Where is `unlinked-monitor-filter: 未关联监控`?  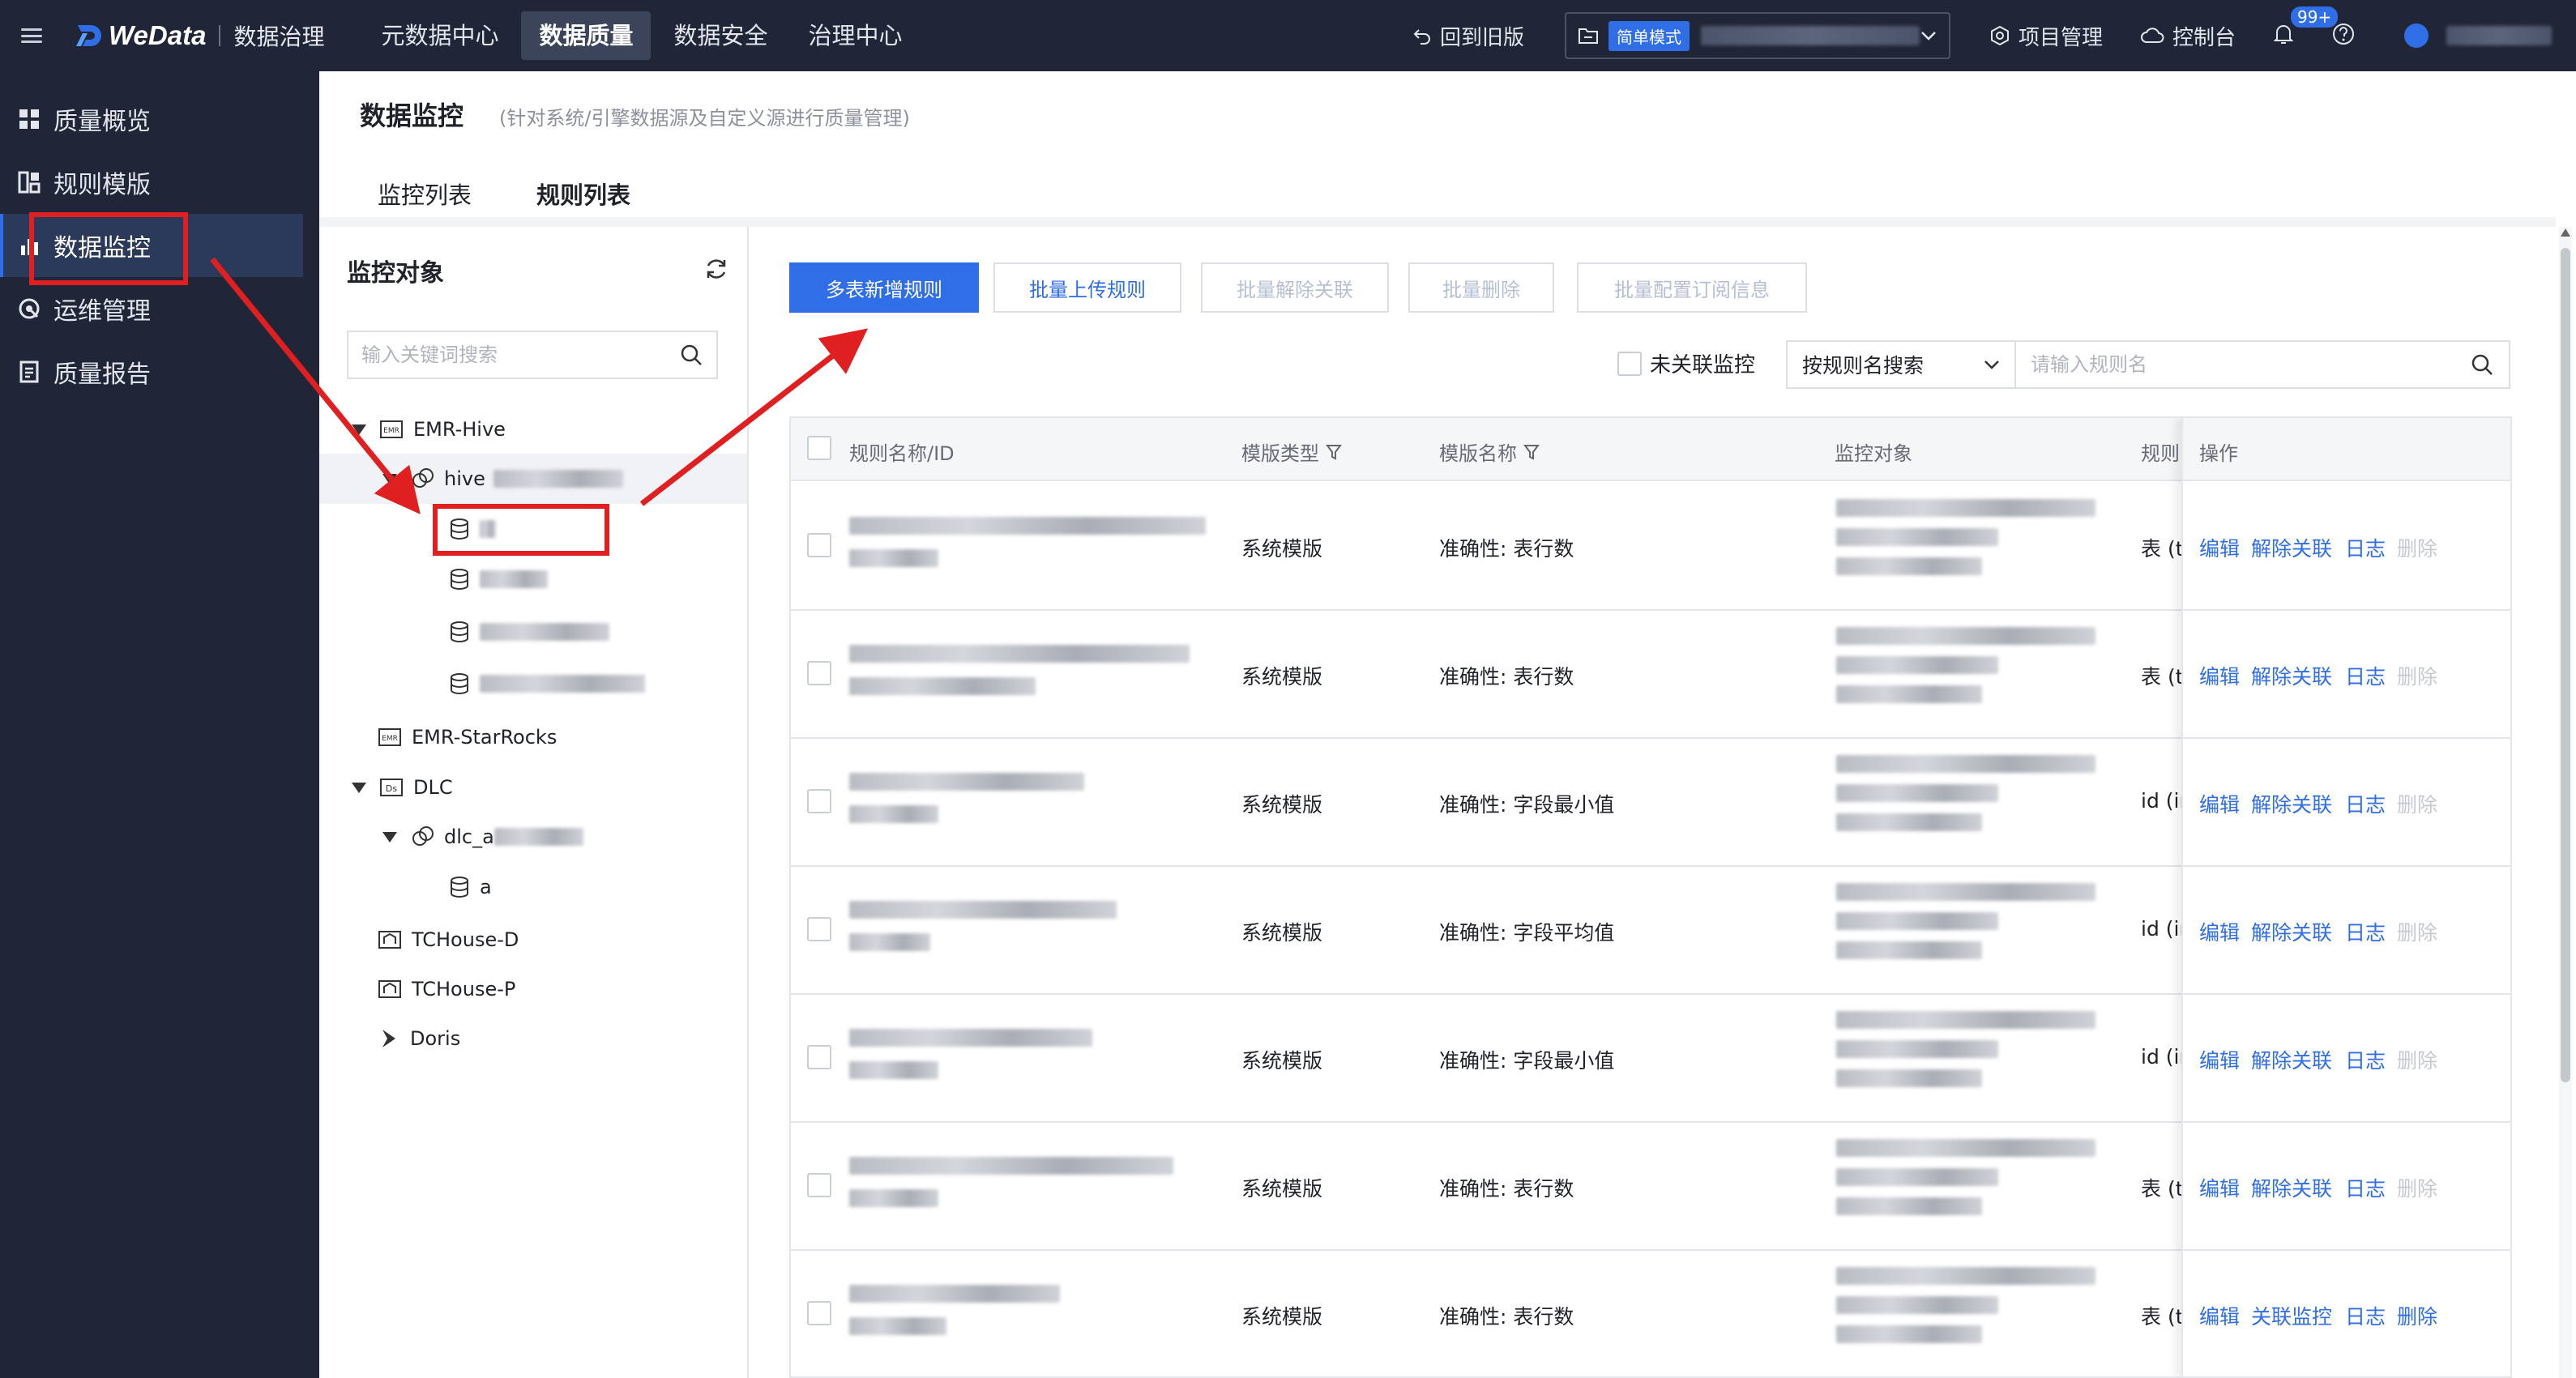
unlinked-monitor-filter: 未关联监控 is located at coordinates (1686, 363).